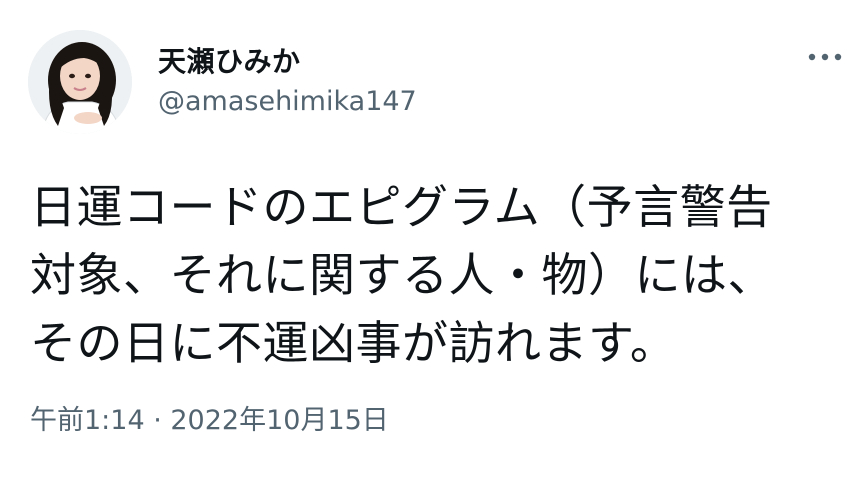 The width and height of the screenshot is (864, 480). Describe the element at coordinates (209, 417) in the screenshot. I see `tweet-timestamp: 午前1:14 · 2022年10月15日` at that location.